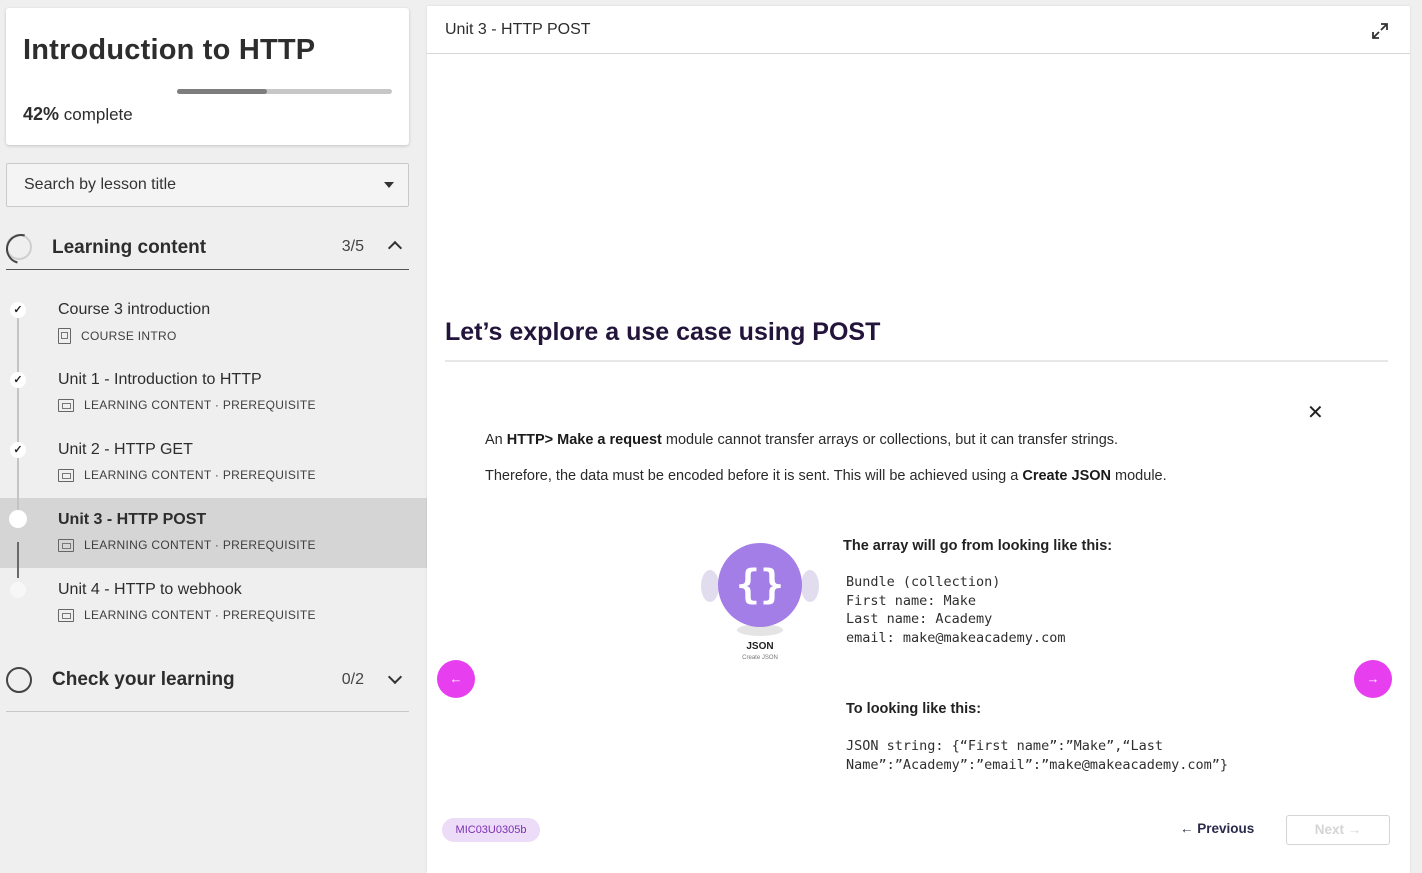 The height and width of the screenshot is (873, 1422). What do you see at coordinates (41, 114) in the screenshot?
I see `progress-percent: 42%` at bounding box center [41, 114].